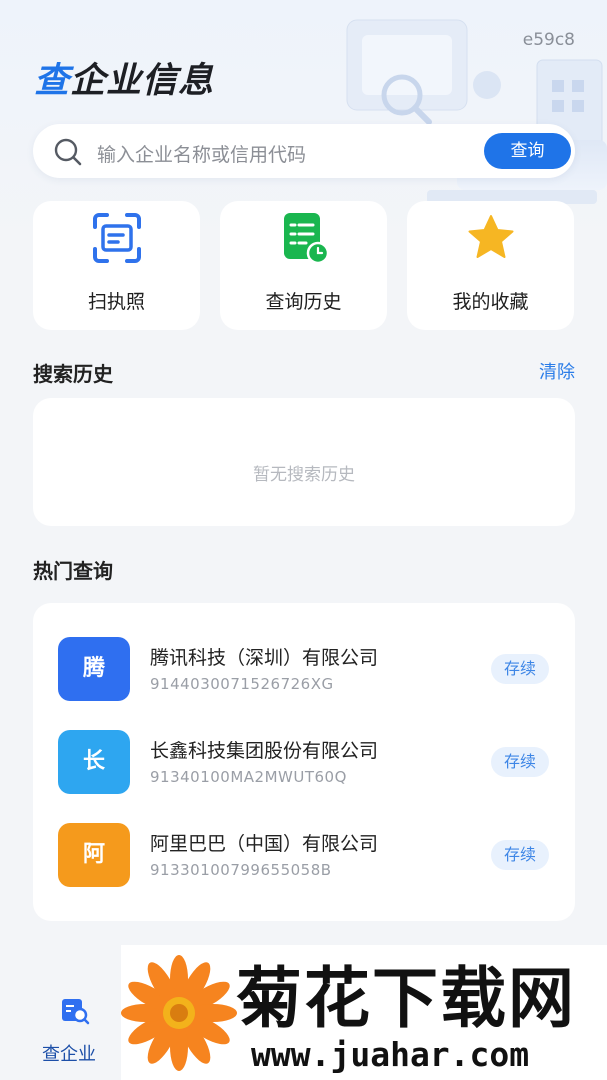  Describe the element at coordinates (304, 765) in the screenshot. I see `list-item: 长 长鑫科技集团股份有限公司 91340100MA2MWUT60Q 存续` at that location.